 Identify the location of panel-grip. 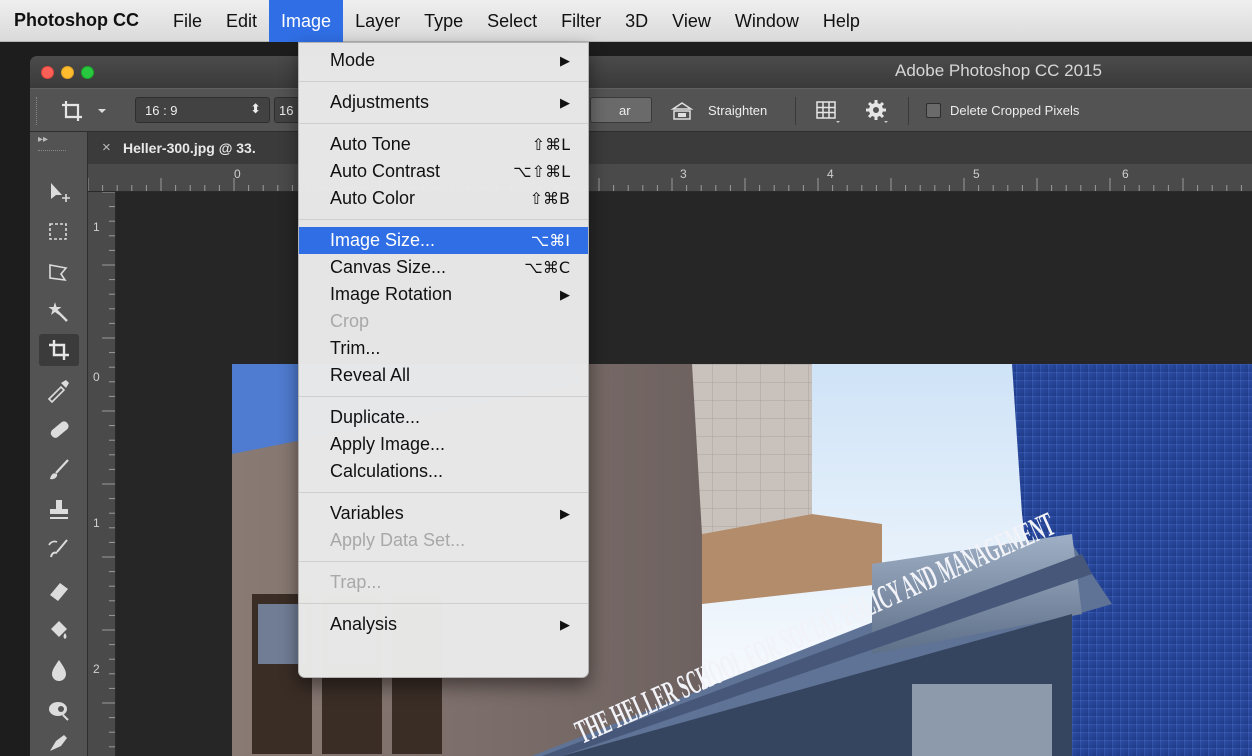
(52, 151).